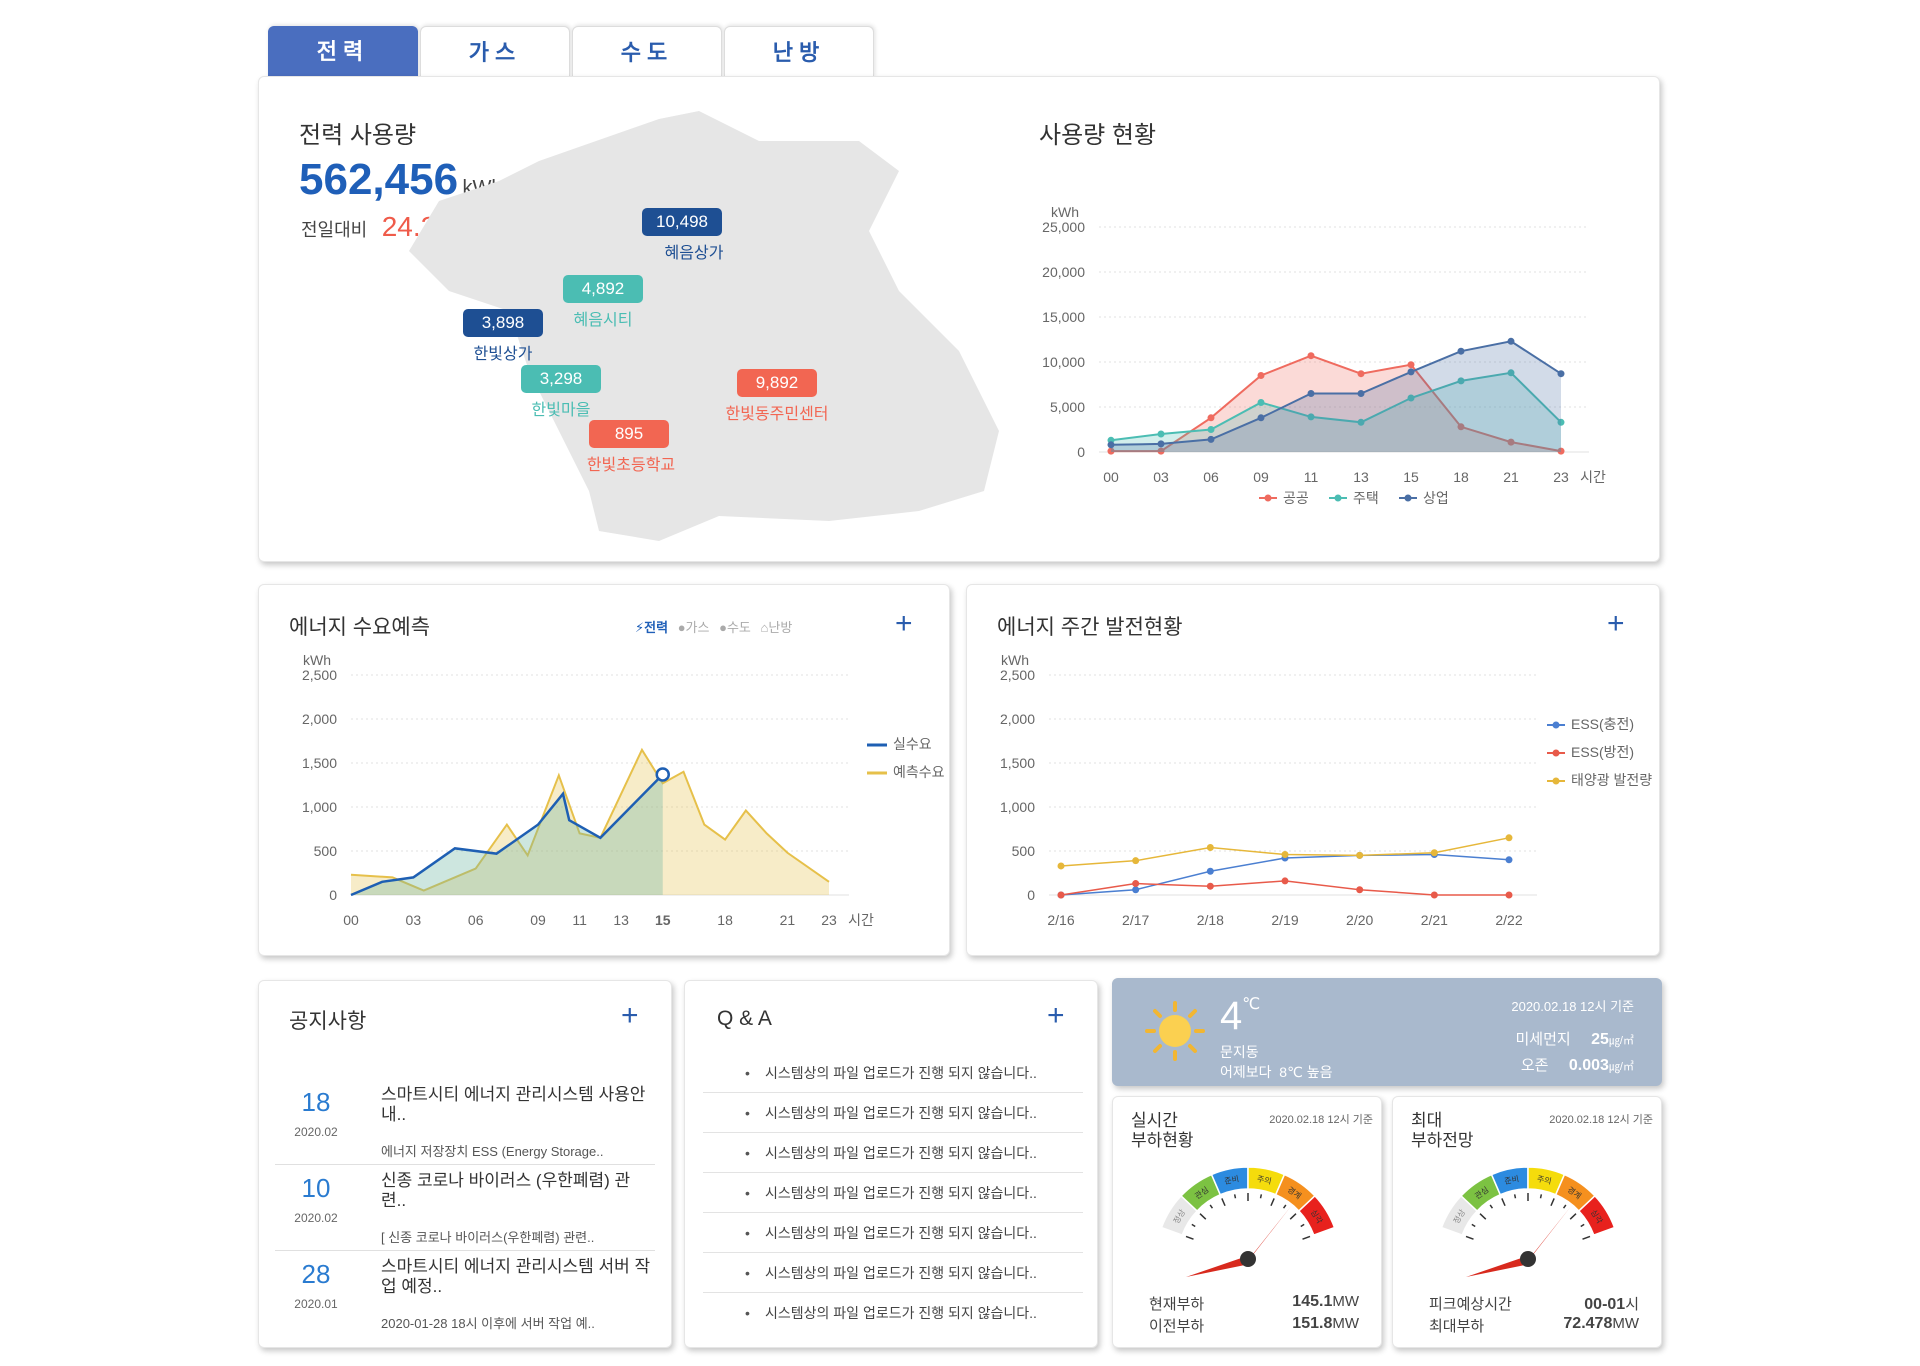 The height and width of the screenshot is (1366, 1920). What do you see at coordinates (735, 627) in the screenshot?
I see `energy-tab-water: ●수도` at bounding box center [735, 627].